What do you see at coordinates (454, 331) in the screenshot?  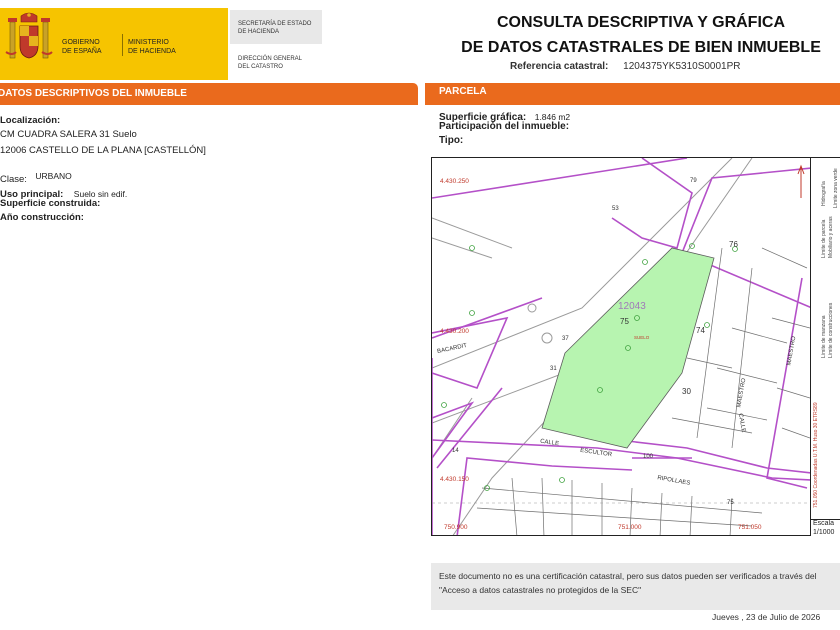 I see `coord-mid: 4.430.200` at bounding box center [454, 331].